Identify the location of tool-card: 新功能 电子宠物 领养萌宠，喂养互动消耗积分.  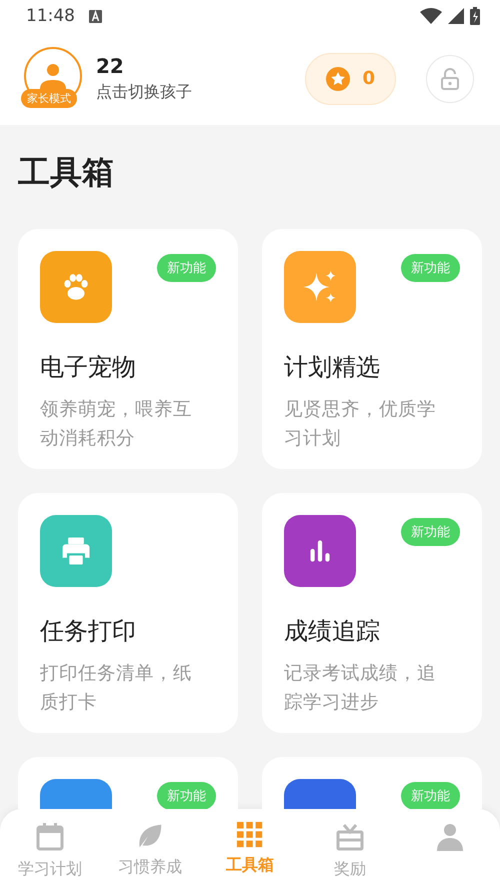
(128, 349).